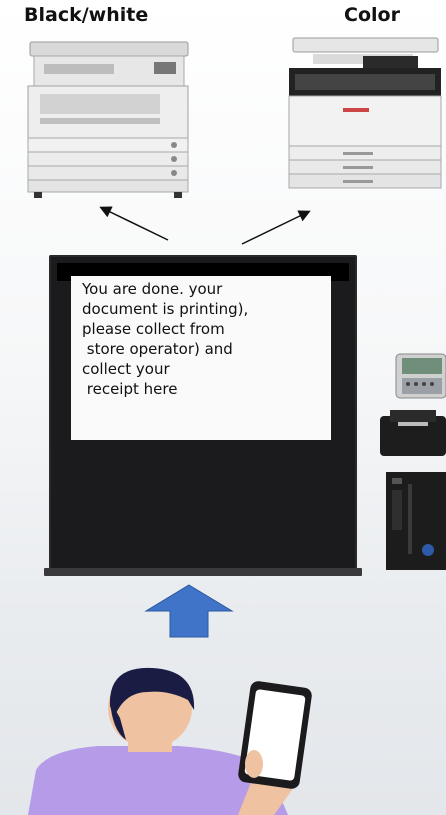 This screenshot has height=815, width=446. I want to click on person-with-phone-icon, so click(170, 741).